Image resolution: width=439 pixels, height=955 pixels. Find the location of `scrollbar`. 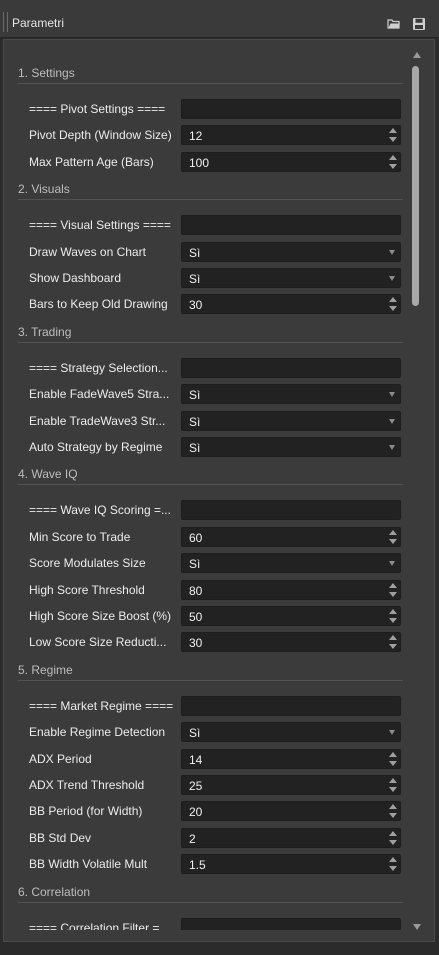

scrollbar is located at coordinates (417, 491).